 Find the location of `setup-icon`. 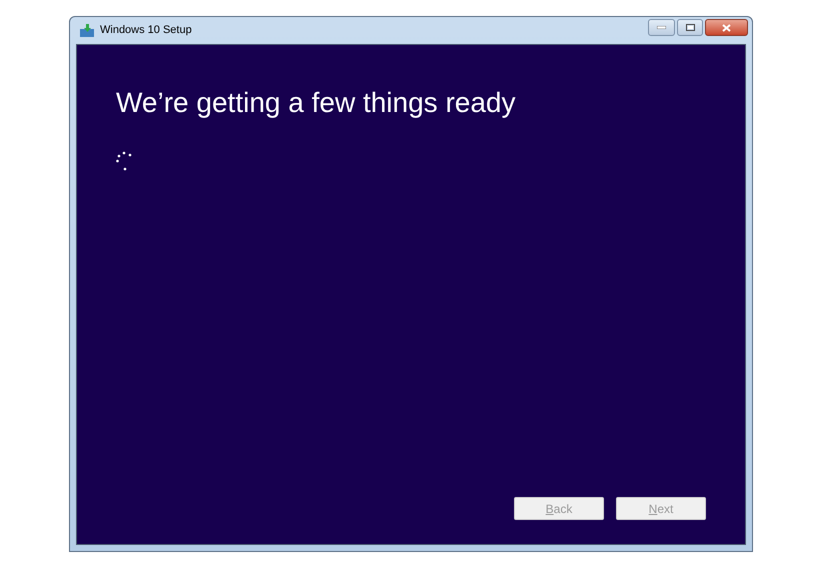

setup-icon is located at coordinates (87, 30).